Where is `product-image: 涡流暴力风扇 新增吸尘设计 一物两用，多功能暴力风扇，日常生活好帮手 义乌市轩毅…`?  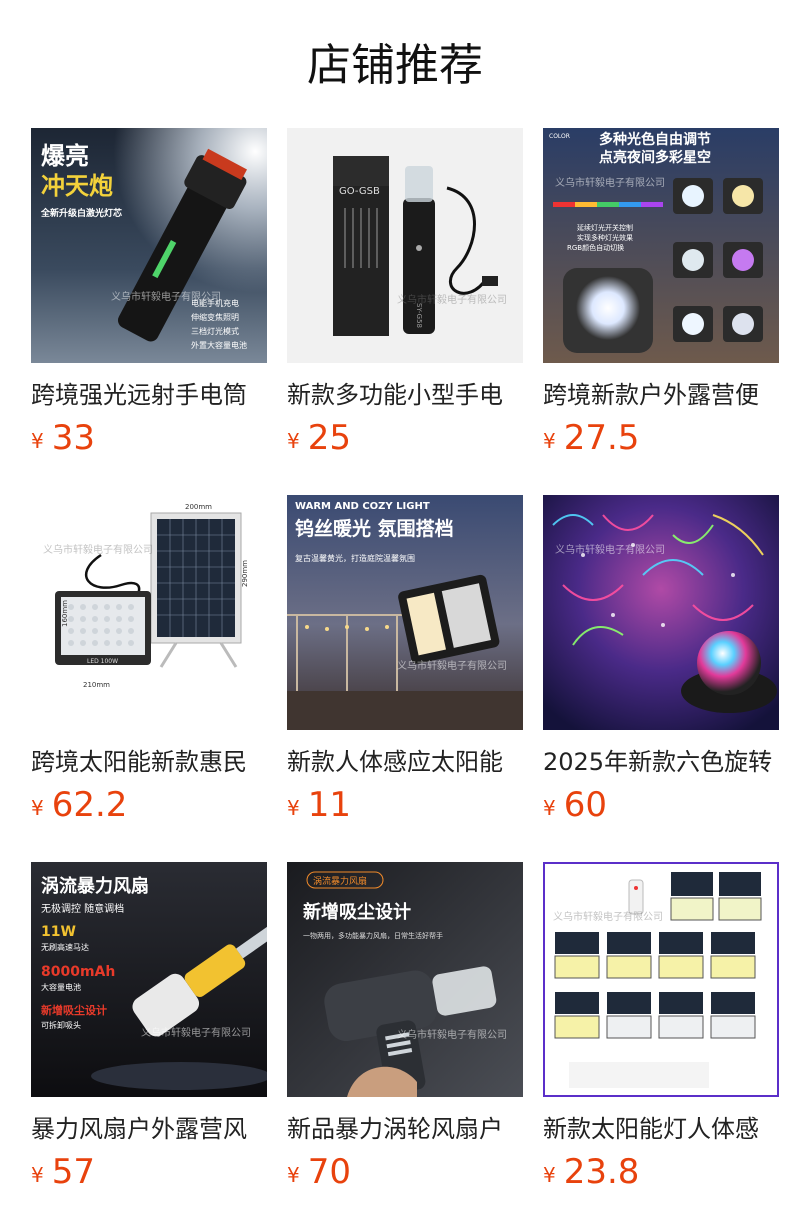 product-image: 涡流暴力风扇 新增吸尘设计 一物两用，多功能暴力风扇，日常生活好帮手 义乌市轩毅… is located at coordinates (405, 979).